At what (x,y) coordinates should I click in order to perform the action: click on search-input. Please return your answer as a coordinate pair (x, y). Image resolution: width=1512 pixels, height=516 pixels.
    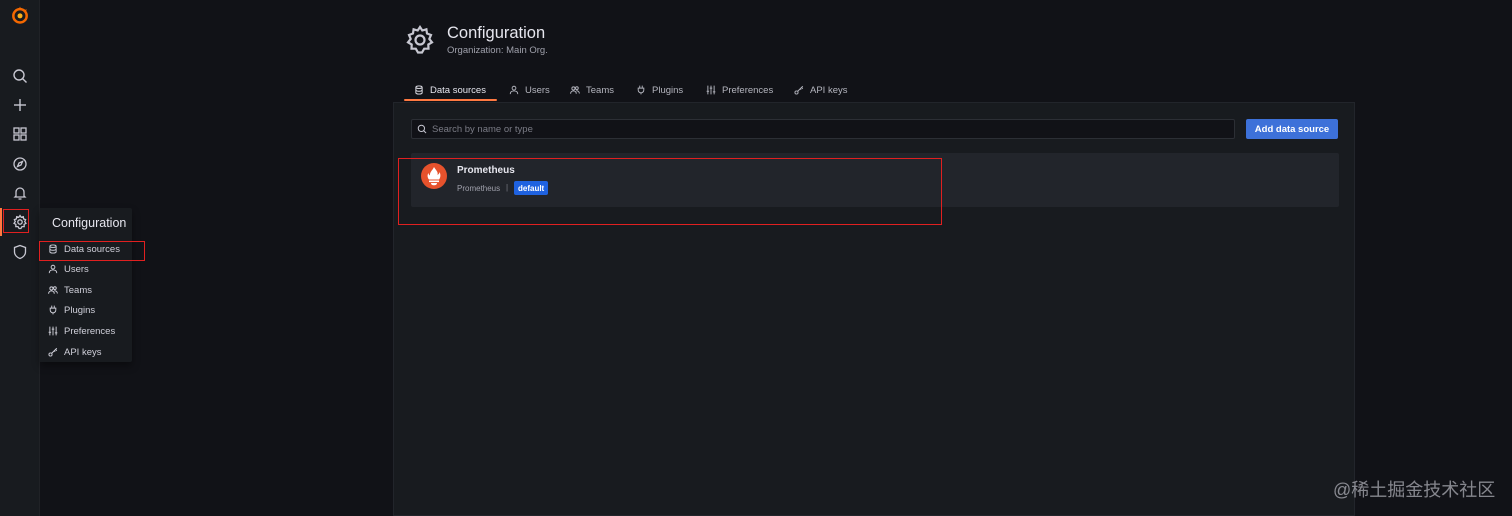
    Looking at the image, I should click on (822, 129).